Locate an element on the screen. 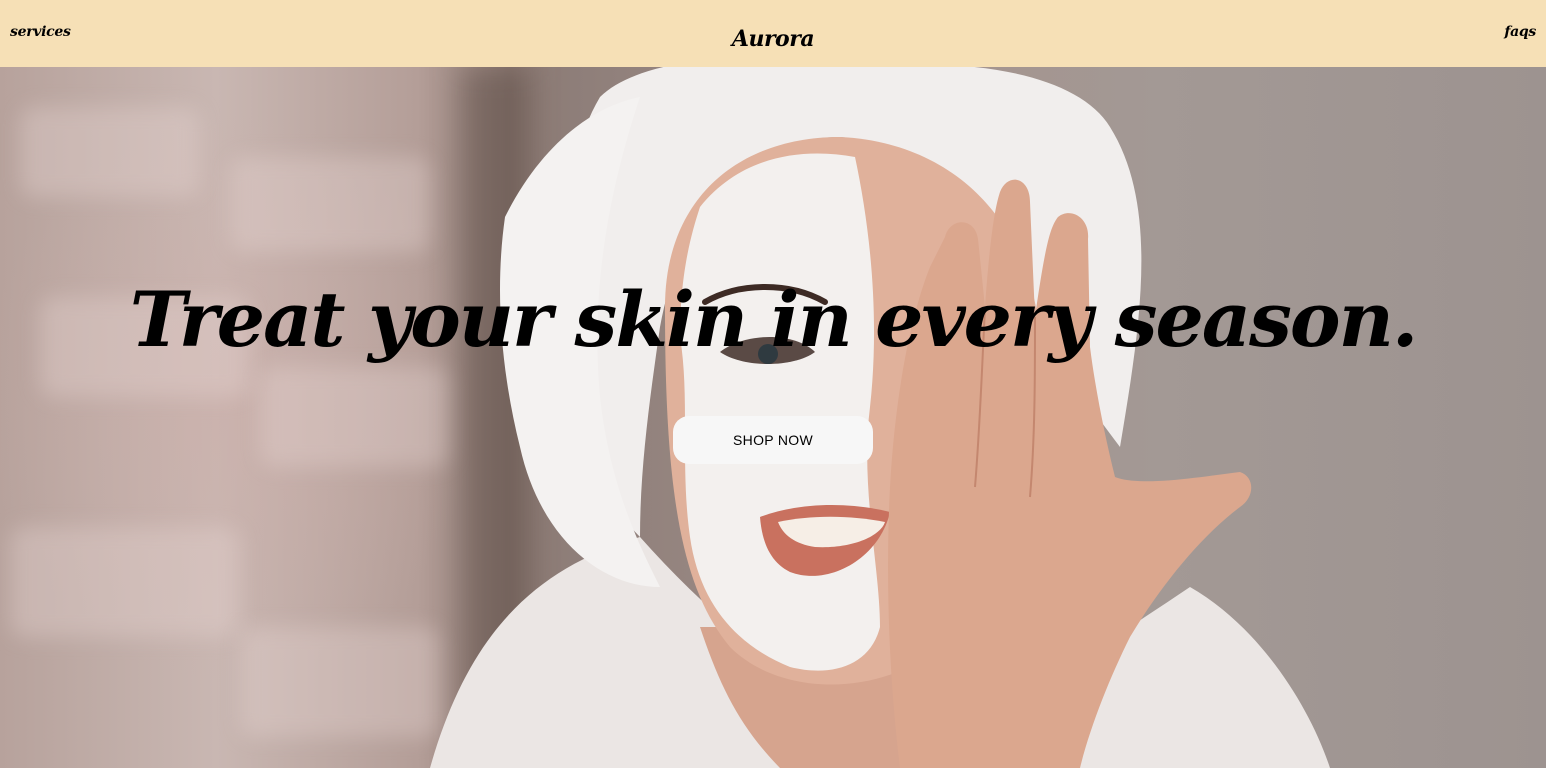  shop-now-button: SHOP NOW is located at coordinates (773, 440).